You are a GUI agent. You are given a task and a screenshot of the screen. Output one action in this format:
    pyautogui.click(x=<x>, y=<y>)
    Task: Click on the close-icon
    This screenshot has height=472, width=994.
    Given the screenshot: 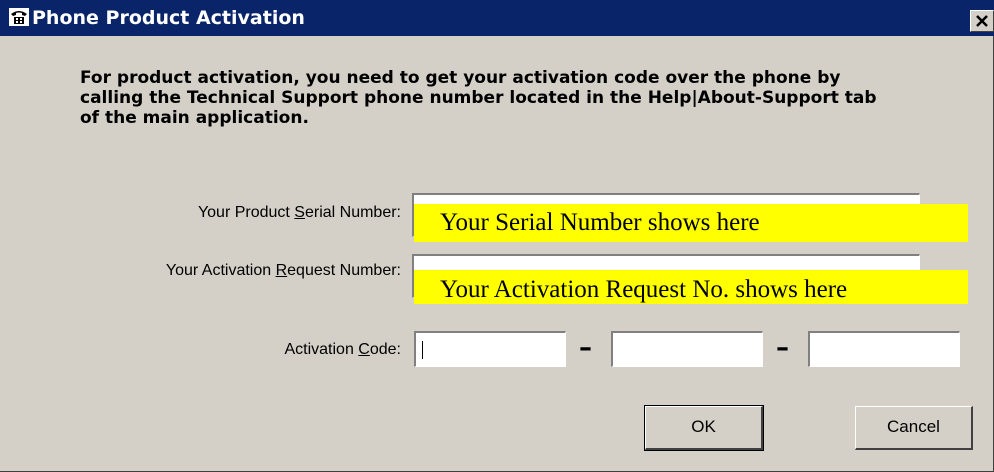 What is the action you would take?
    pyautogui.click(x=982, y=21)
    